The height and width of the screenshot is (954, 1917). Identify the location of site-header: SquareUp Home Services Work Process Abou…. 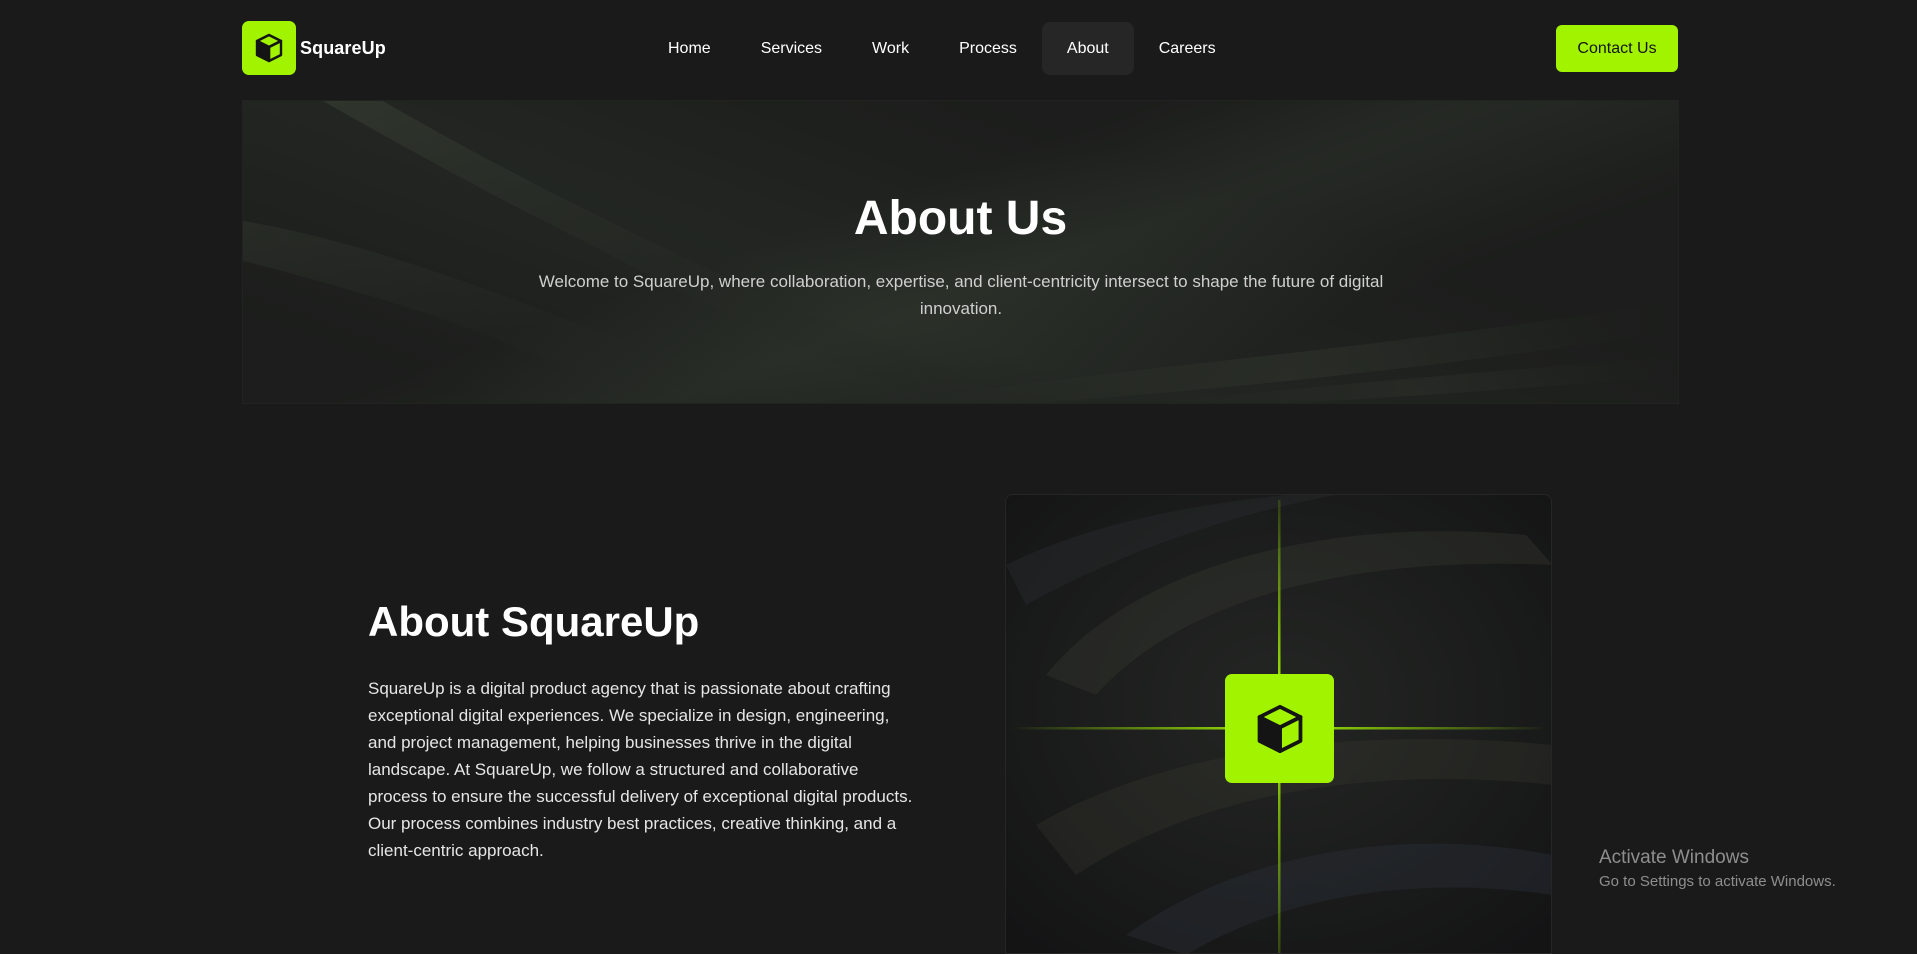
(958, 49).